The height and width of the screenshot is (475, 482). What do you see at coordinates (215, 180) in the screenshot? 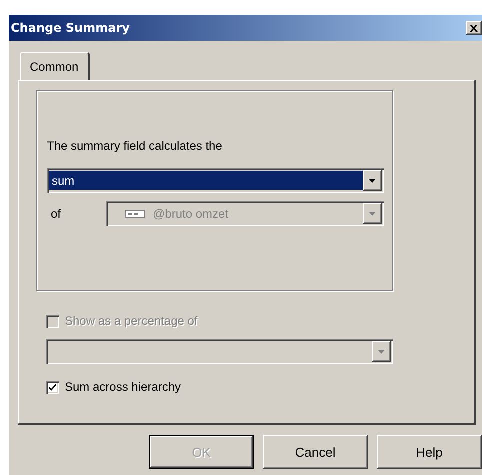
I see `dropdown-field: sum` at bounding box center [215, 180].